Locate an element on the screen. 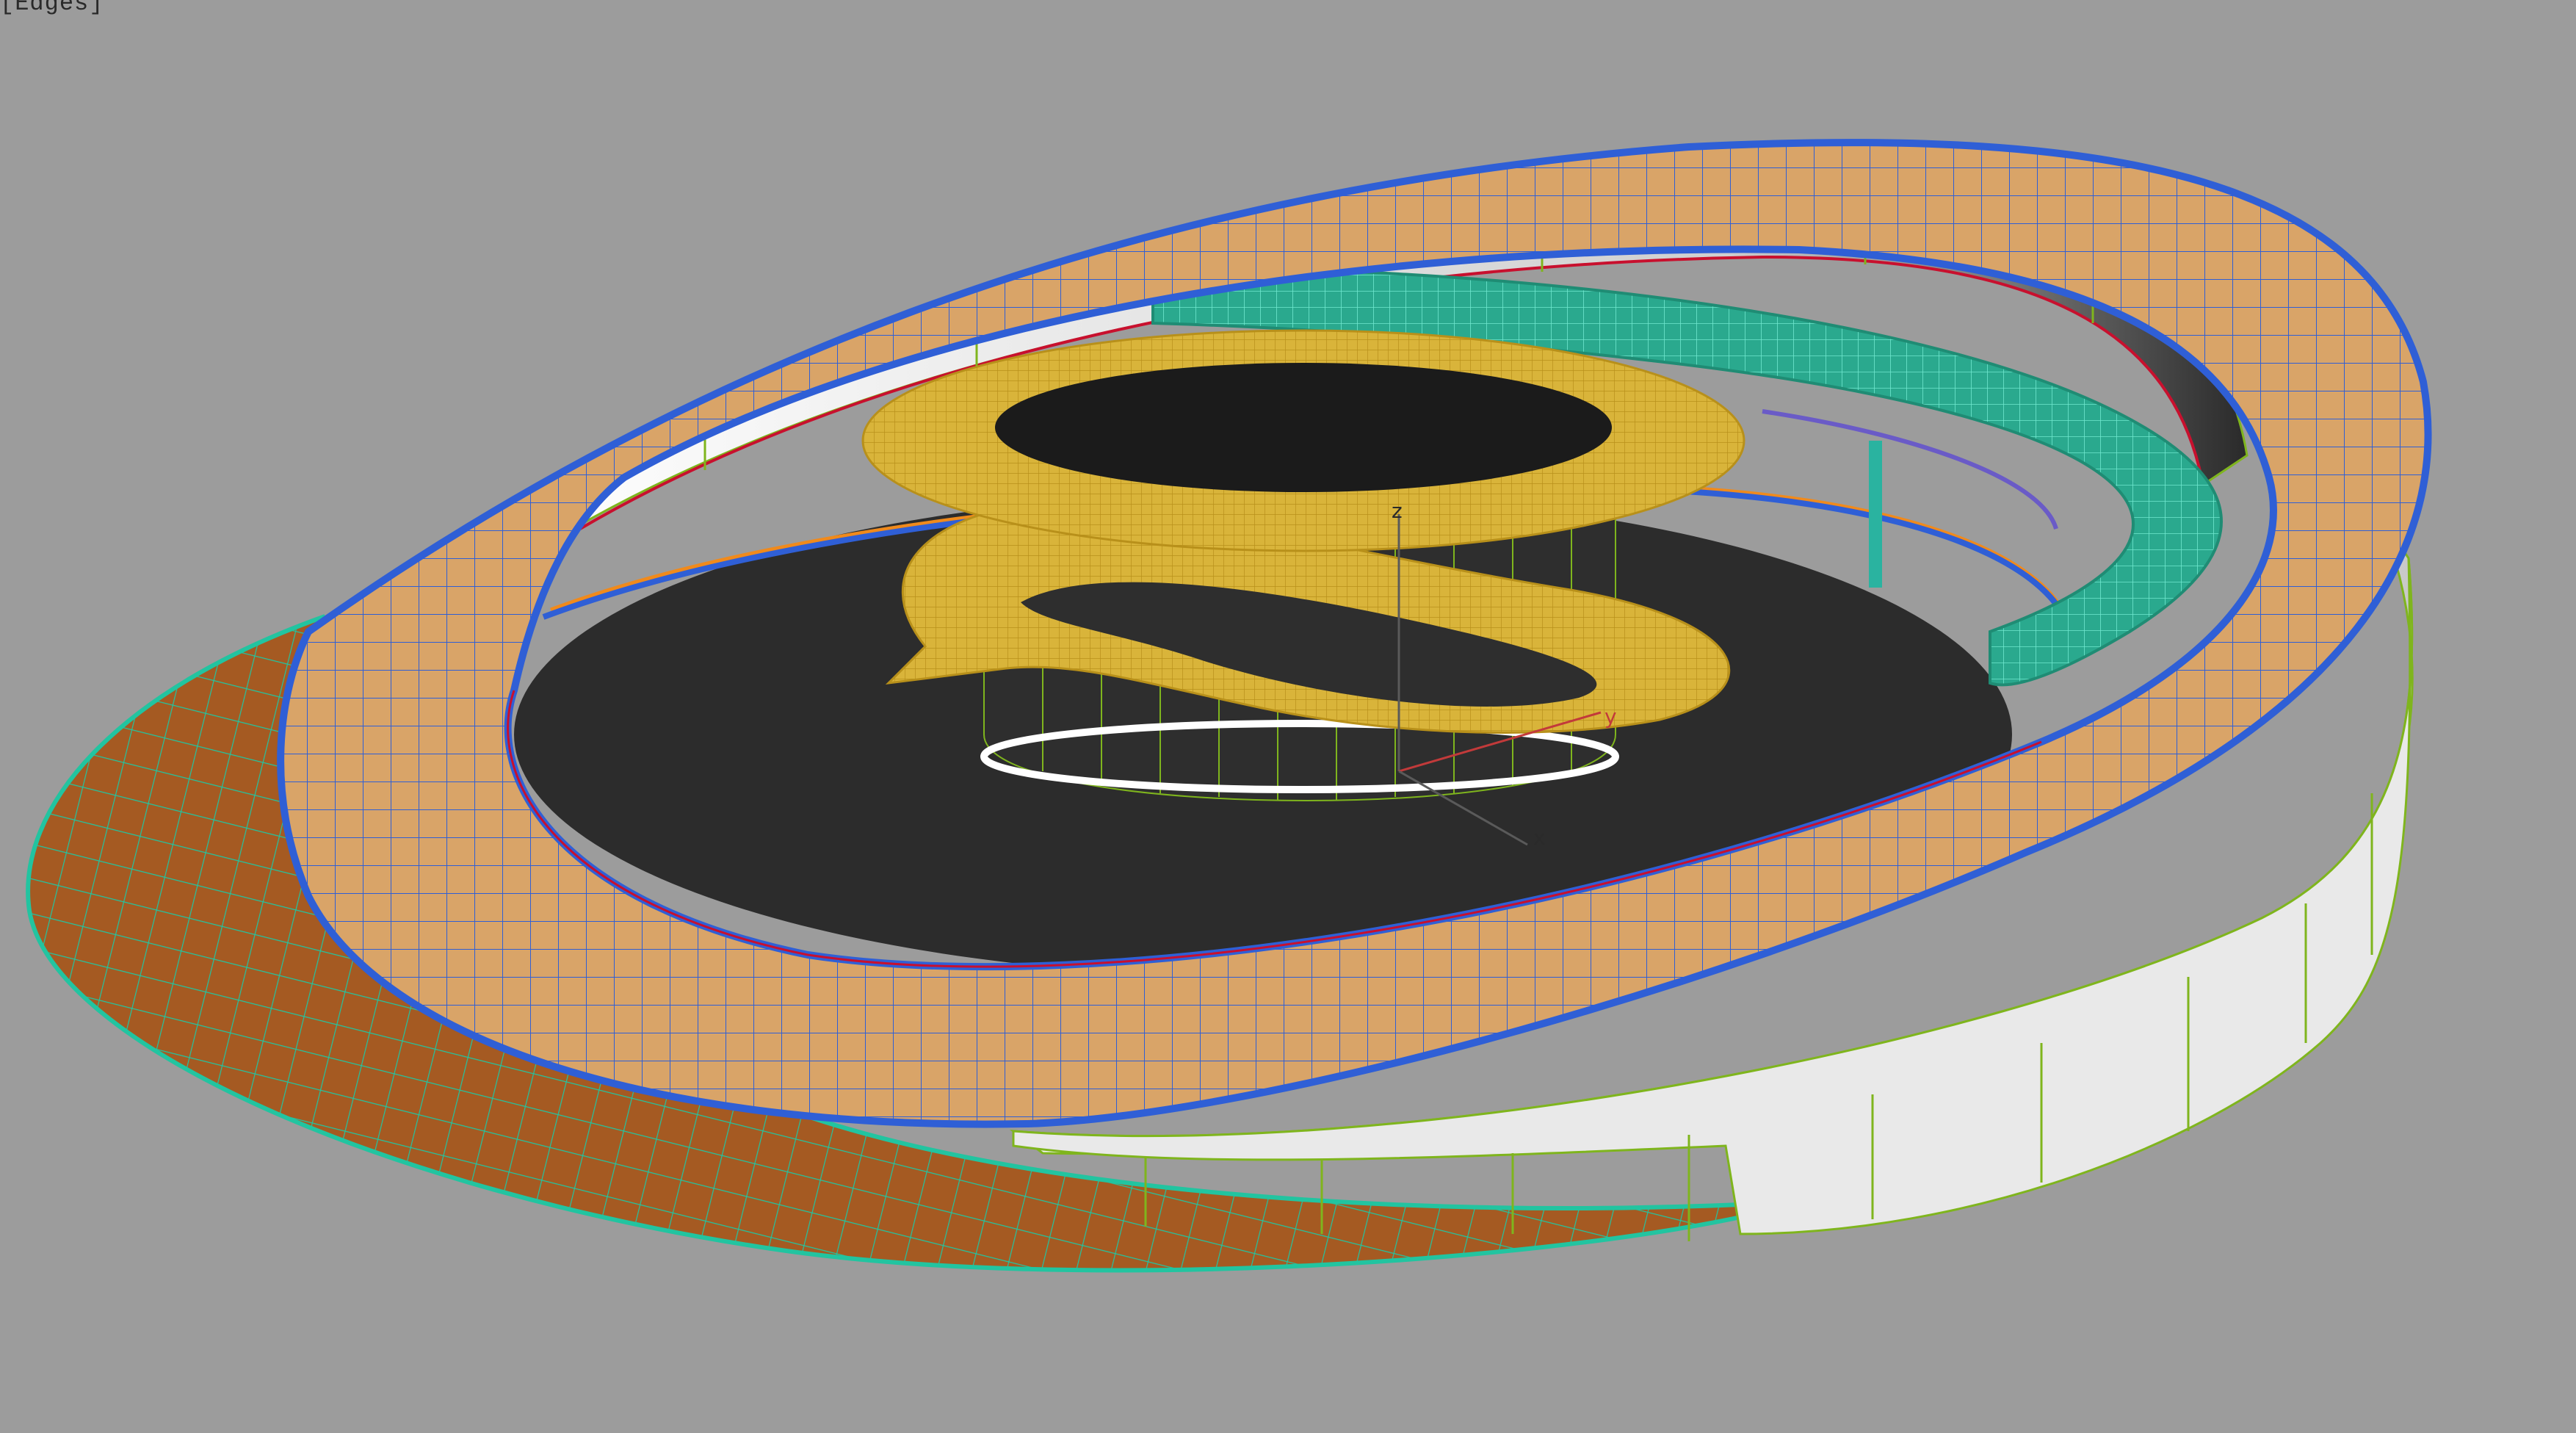  bench-post is located at coordinates (1875, 514).